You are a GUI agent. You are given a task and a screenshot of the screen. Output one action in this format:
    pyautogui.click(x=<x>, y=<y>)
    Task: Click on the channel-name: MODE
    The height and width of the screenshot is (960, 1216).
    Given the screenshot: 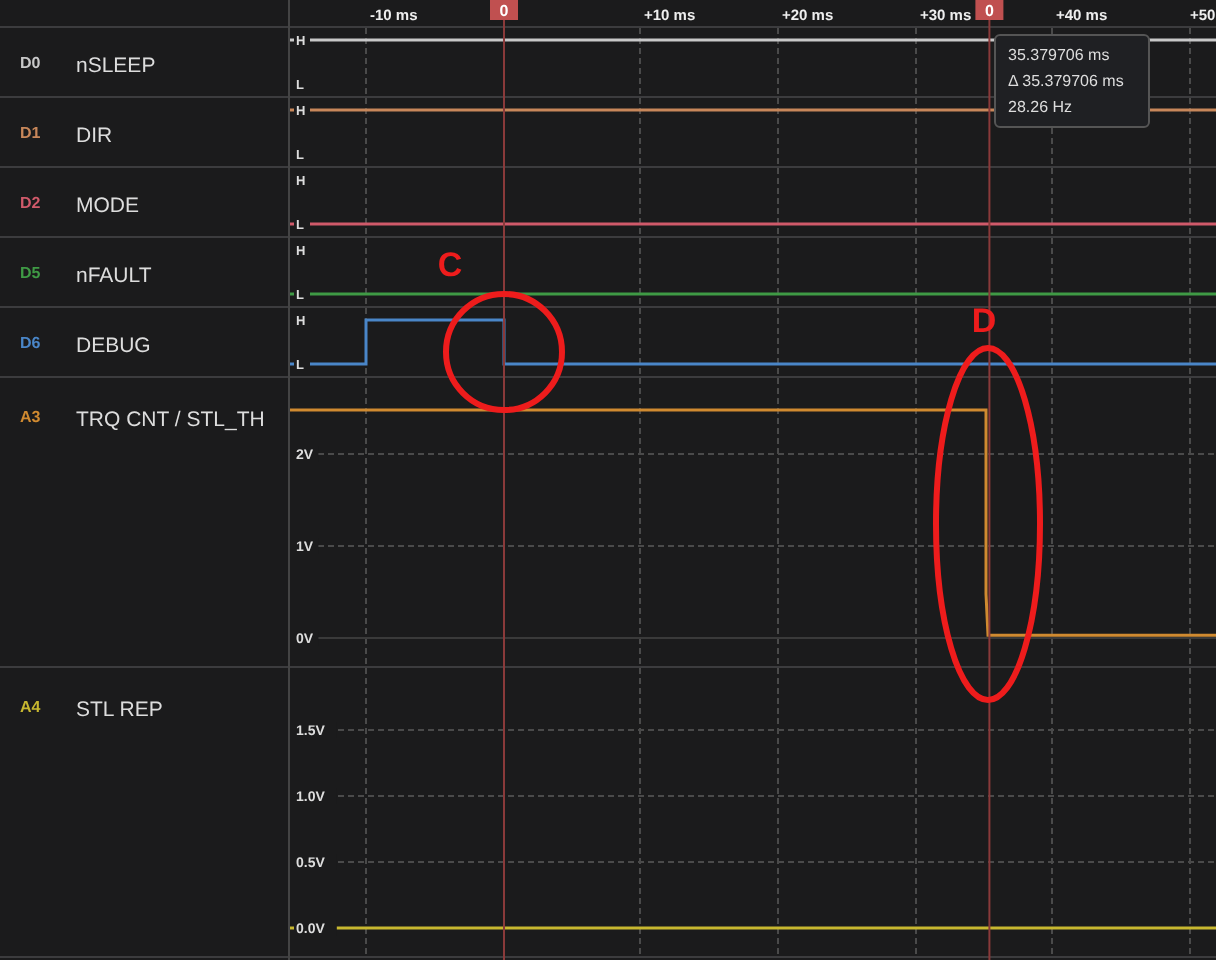 What is the action you would take?
    pyautogui.click(x=107, y=207)
    